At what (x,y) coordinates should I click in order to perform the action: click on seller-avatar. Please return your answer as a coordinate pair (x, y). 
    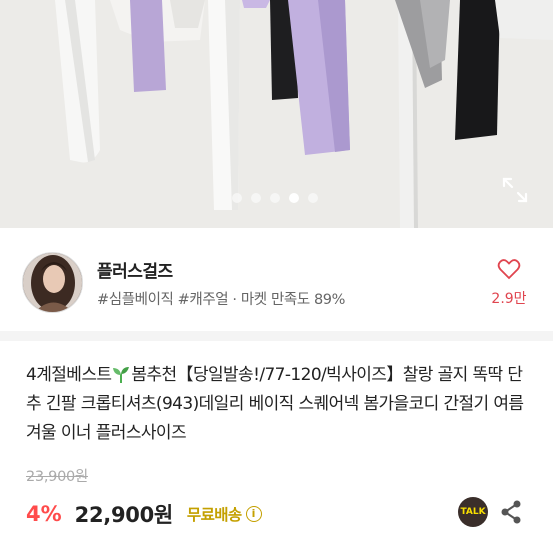
    Looking at the image, I should click on (52, 282).